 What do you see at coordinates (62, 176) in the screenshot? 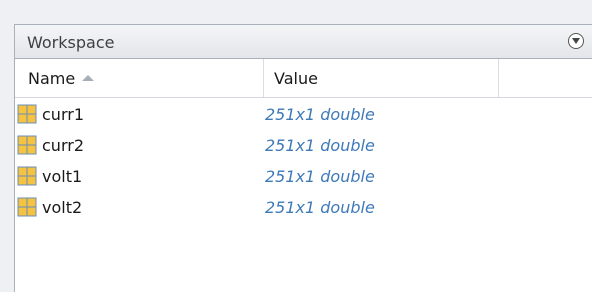
I see `variable-name: volt1` at bounding box center [62, 176].